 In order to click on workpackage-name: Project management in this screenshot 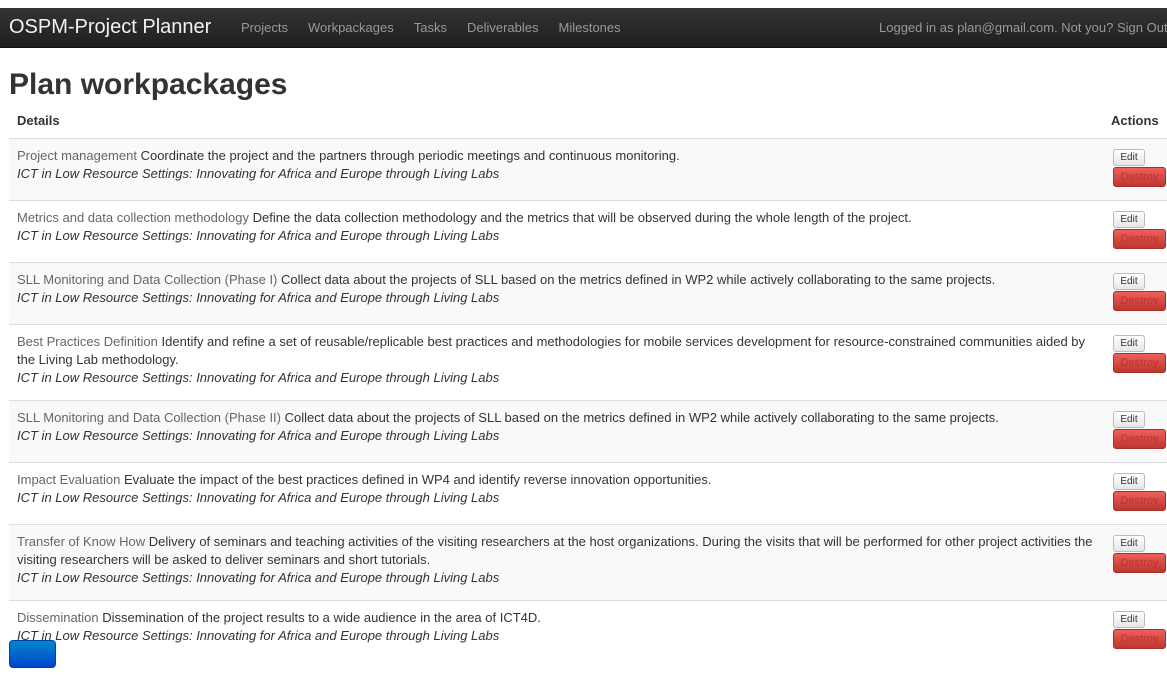, I will do `click(77, 155)`.